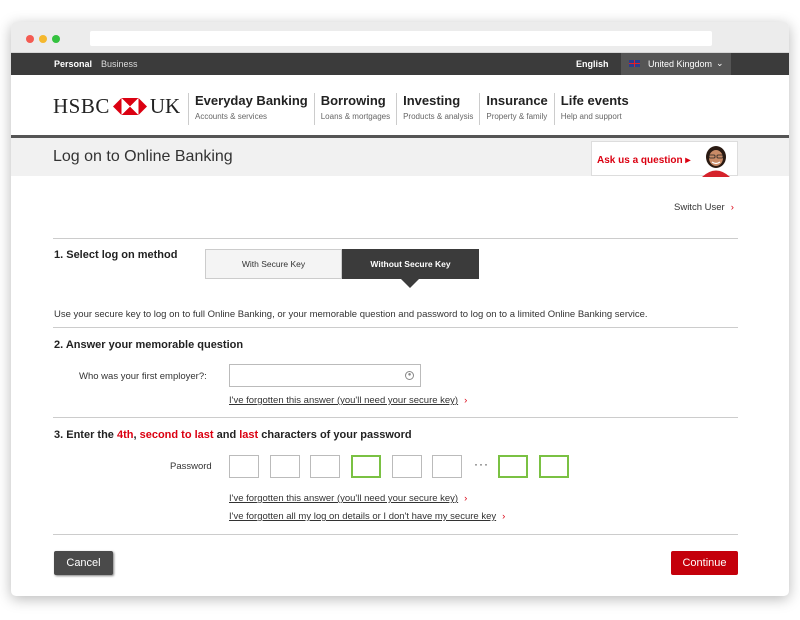 The image size is (800, 620). I want to click on tab-without-secure-key: Without Secure Key, so click(410, 268).